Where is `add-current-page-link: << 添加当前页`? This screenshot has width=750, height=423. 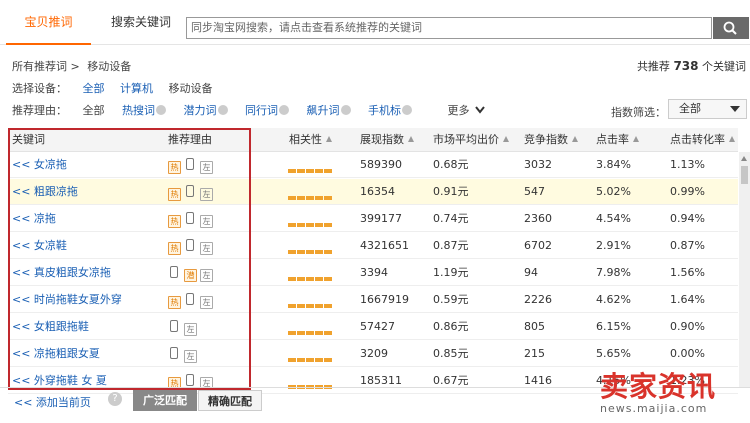 add-current-page-link: << 添加当前页 is located at coordinates (52, 402).